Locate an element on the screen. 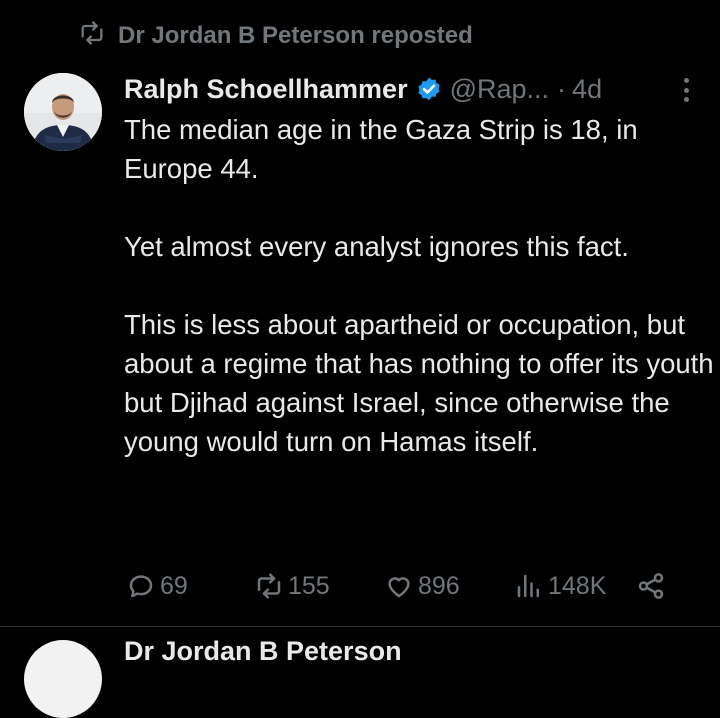 This screenshot has width=720, height=718. tweet-divider is located at coordinates (360, 626).